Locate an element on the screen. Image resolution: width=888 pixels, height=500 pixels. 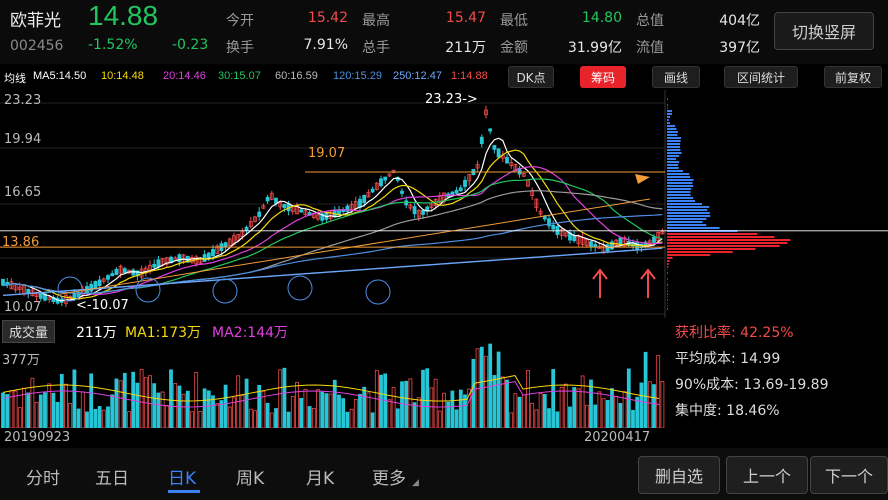
ma10-value: 10:14.48 is located at coordinates (122, 76).